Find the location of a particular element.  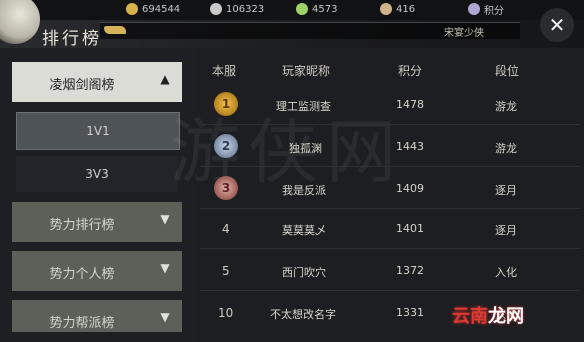

category-faction-guild: 势力帮派榜 ▼ is located at coordinates (97, 316).